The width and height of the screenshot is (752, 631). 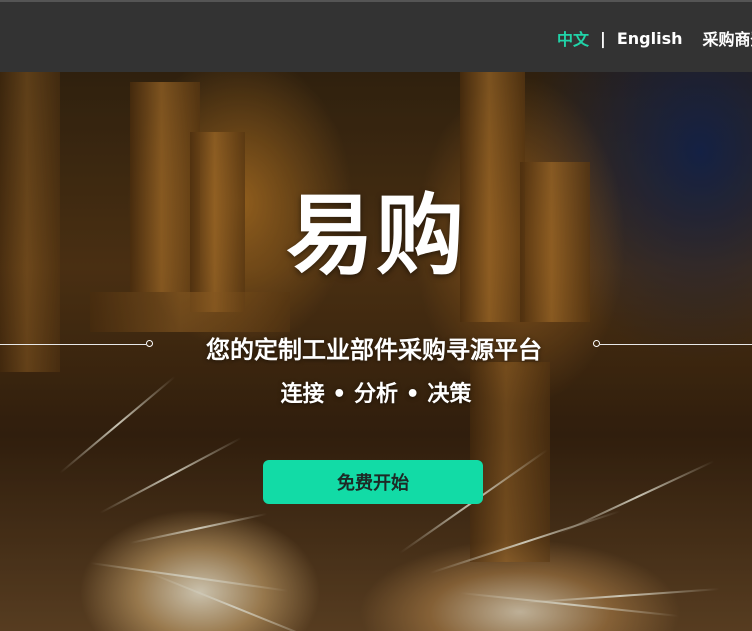 I want to click on hero-subtitle: 您的定制工业部件采购寻源平台, so click(x=374, y=350).